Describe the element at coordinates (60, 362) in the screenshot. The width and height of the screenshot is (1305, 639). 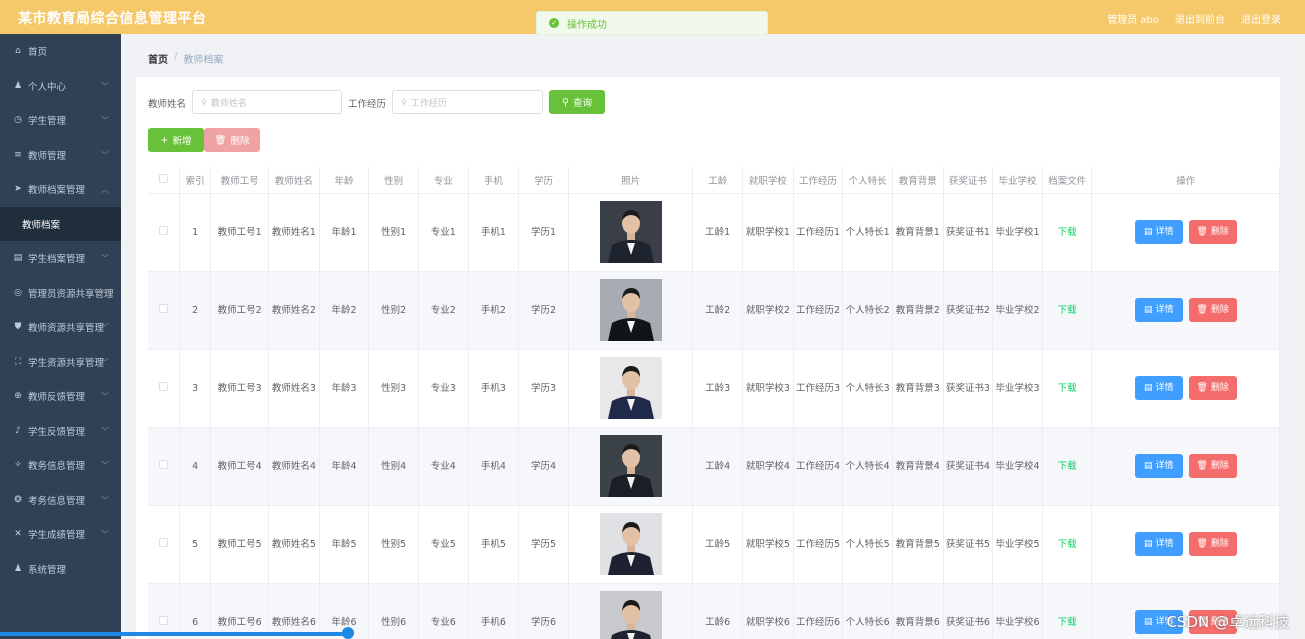
I see `sidebar-item: ⛶ 学生资源共享管理 ﹀` at that location.